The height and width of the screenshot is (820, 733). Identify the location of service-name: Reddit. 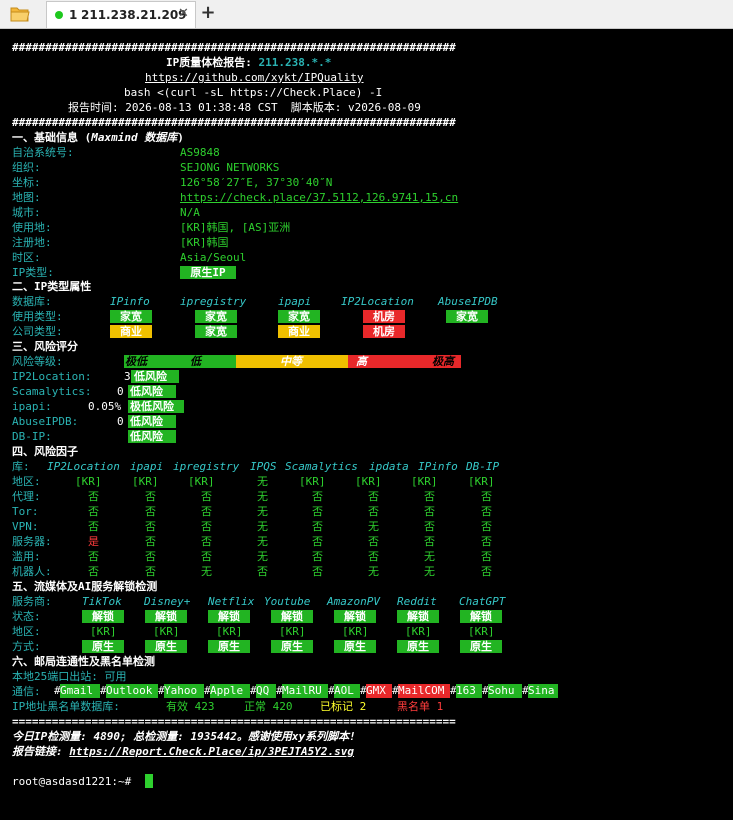
(417, 601).